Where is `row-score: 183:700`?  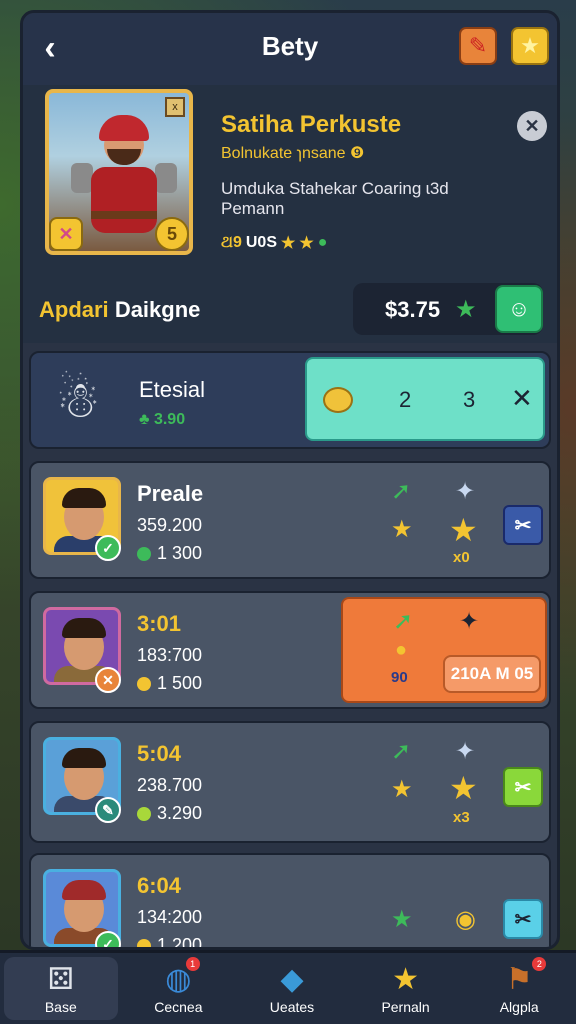 row-score: 183:700 is located at coordinates (170, 655).